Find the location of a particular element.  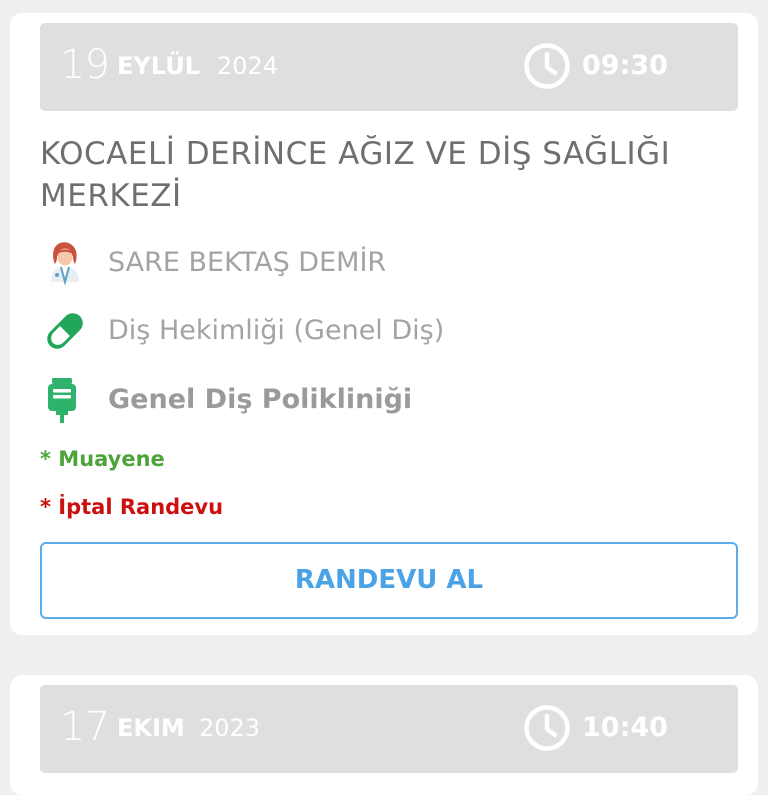

female-doctor-icon is located at coordinates (65, 264).